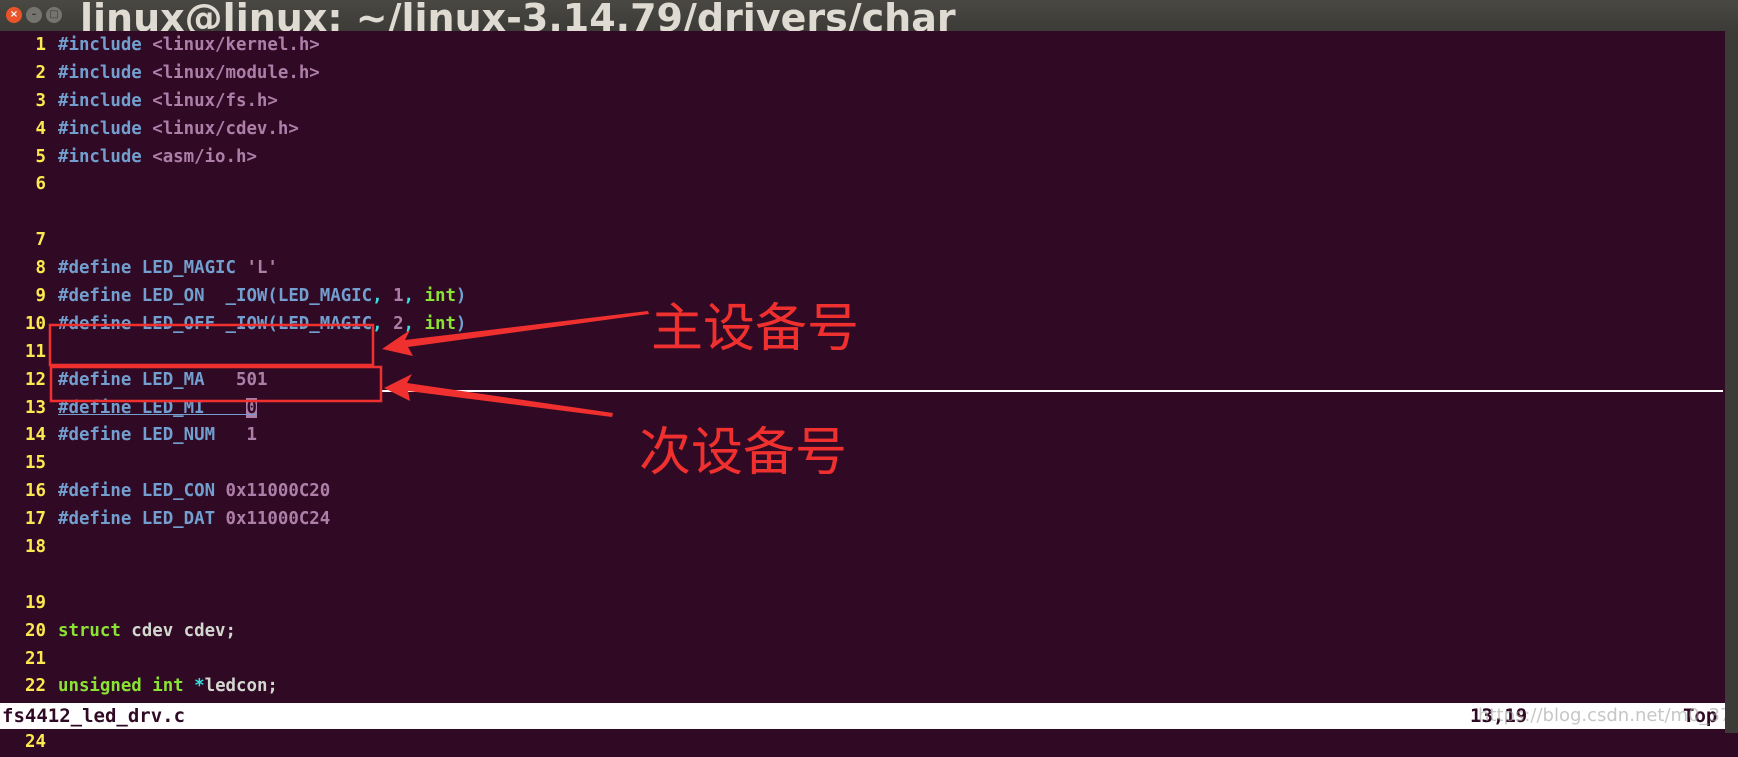  What do you see at coordinates (216, 384) in the screenshot?
I see `minor-highlight-box` at bounding box center [216, 384].